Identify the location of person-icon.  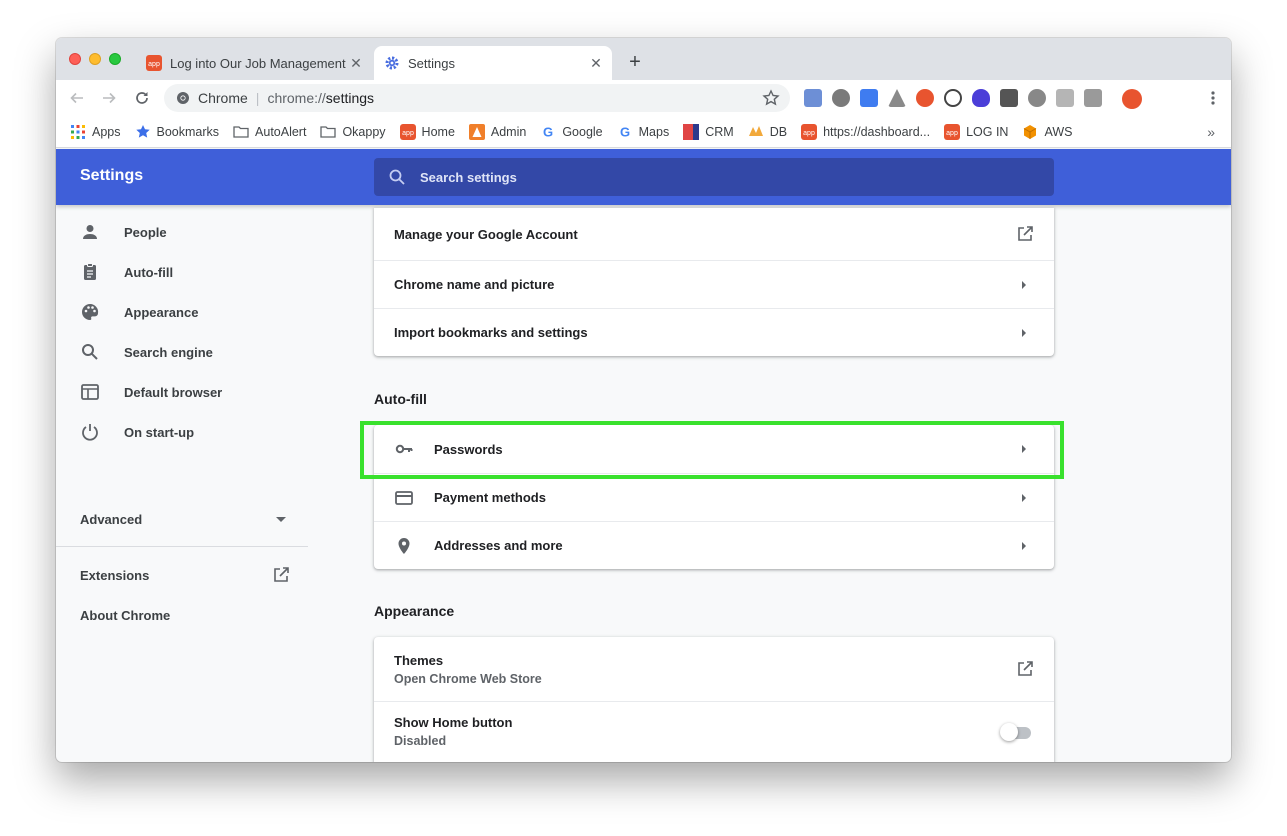
(90, 232).